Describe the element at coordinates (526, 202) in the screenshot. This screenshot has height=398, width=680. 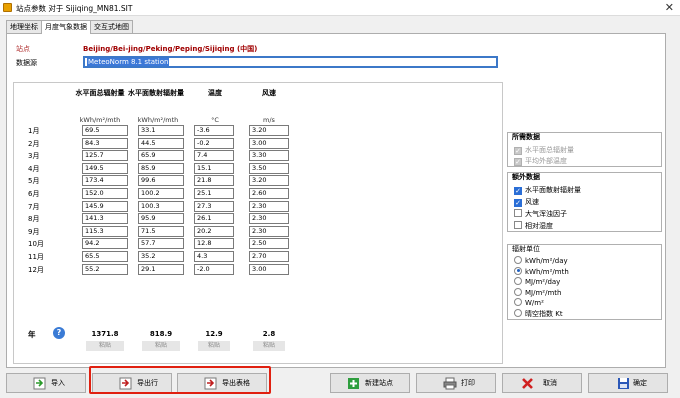
I see `extra-item-wind-speed: ✓ 风速` at that location.